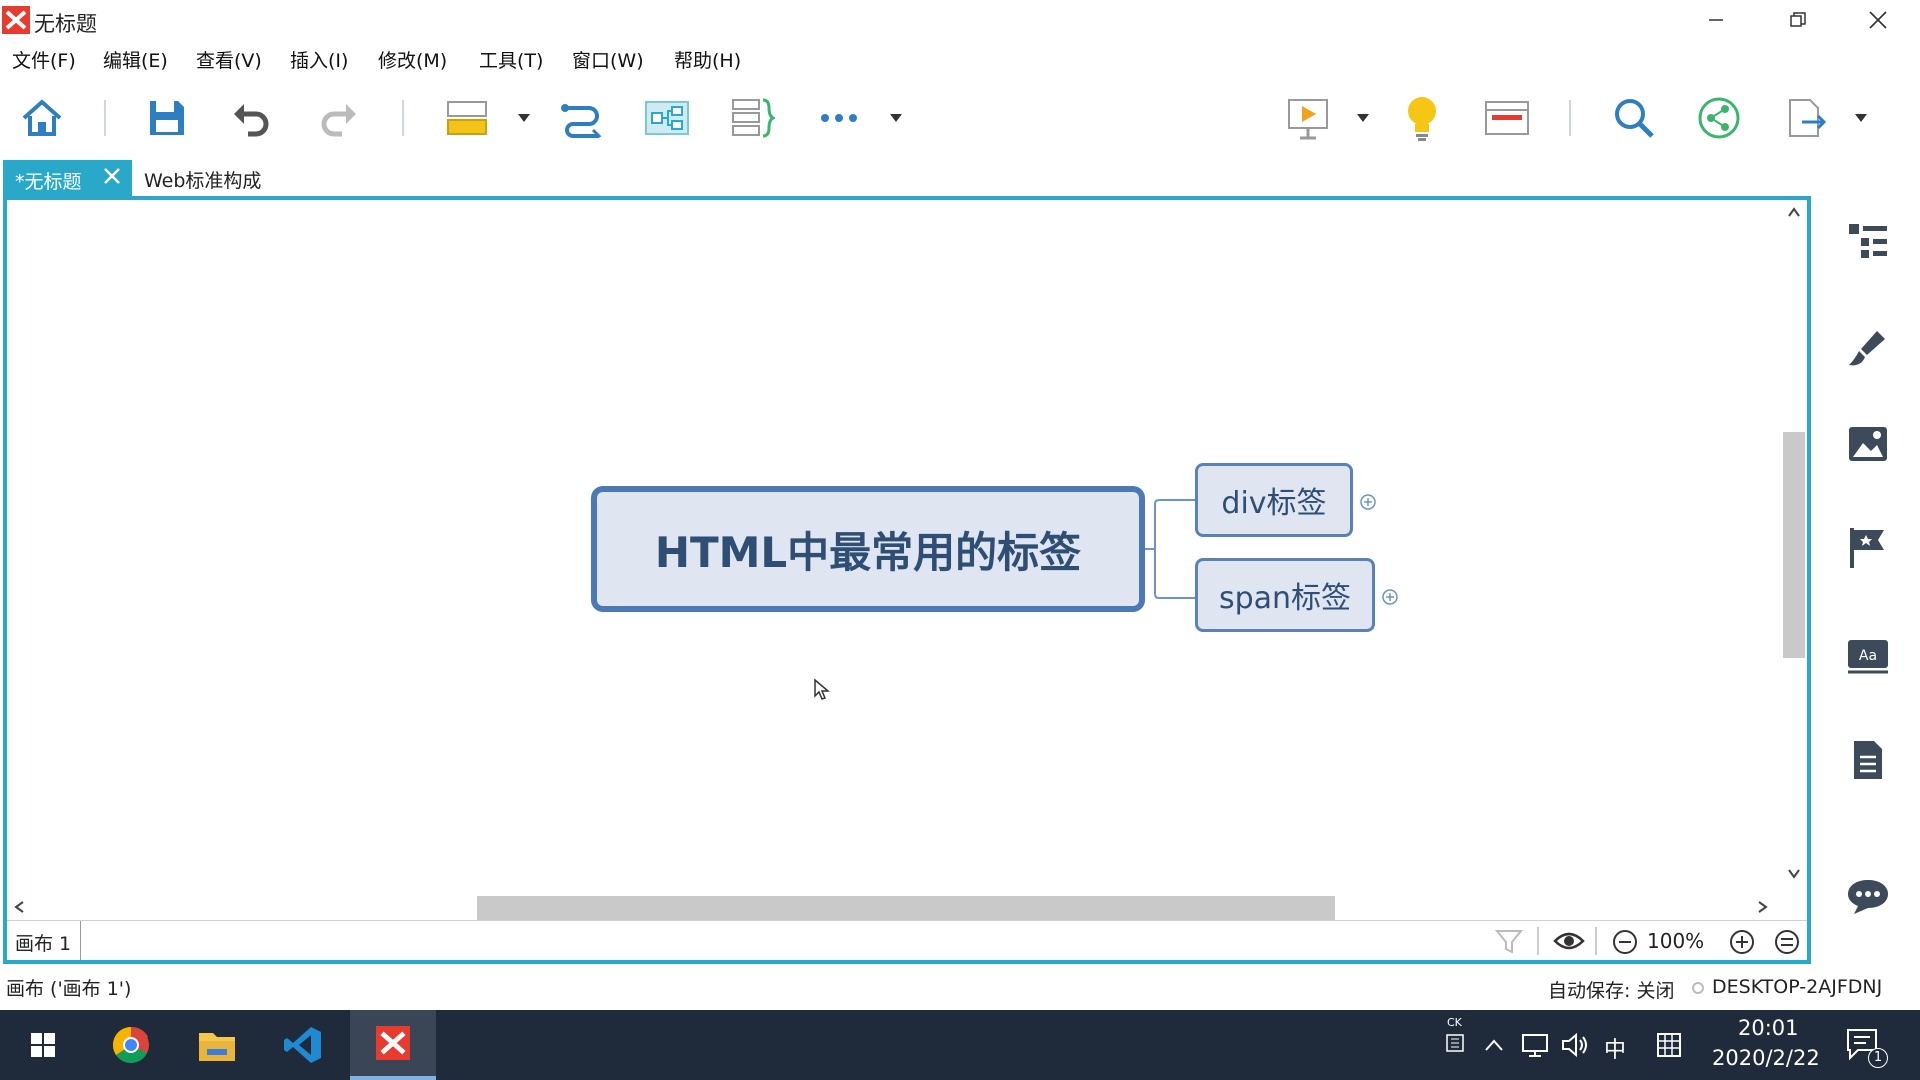  Describe the element at coordinates (1596, 941) in the screenshot. I see `separator` at that location.